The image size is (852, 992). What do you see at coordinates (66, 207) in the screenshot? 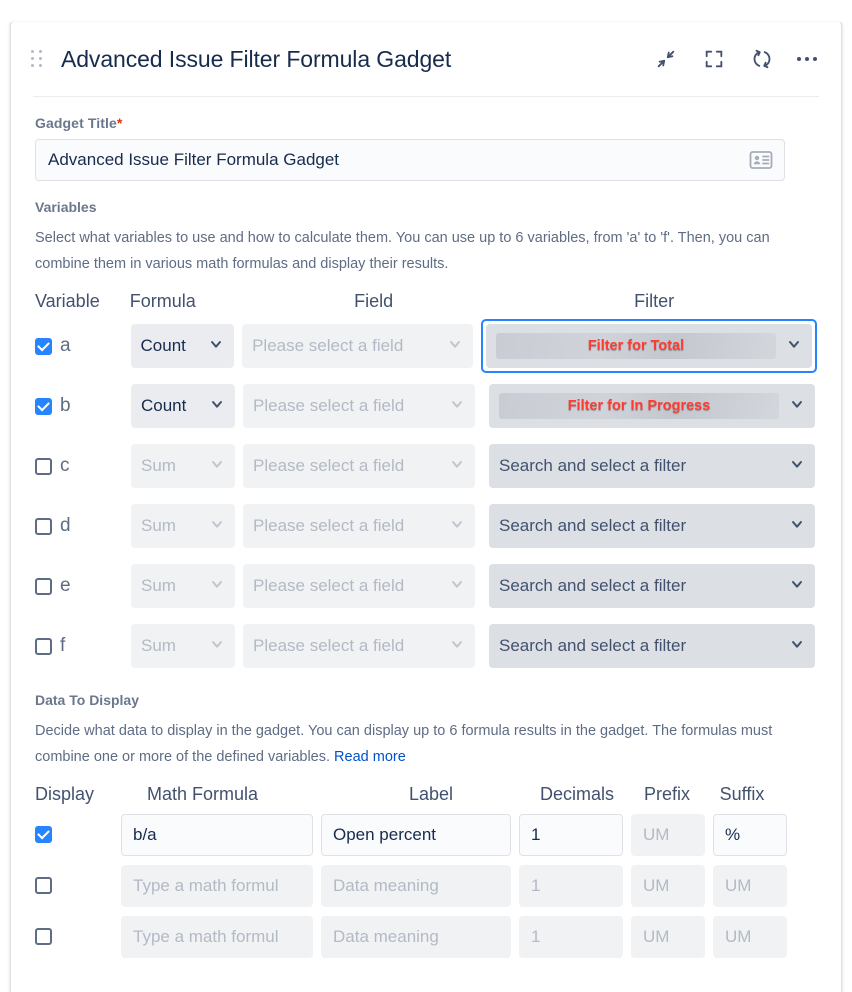
I see `variables-section-title: Variables` at bounding box center [66, 207].